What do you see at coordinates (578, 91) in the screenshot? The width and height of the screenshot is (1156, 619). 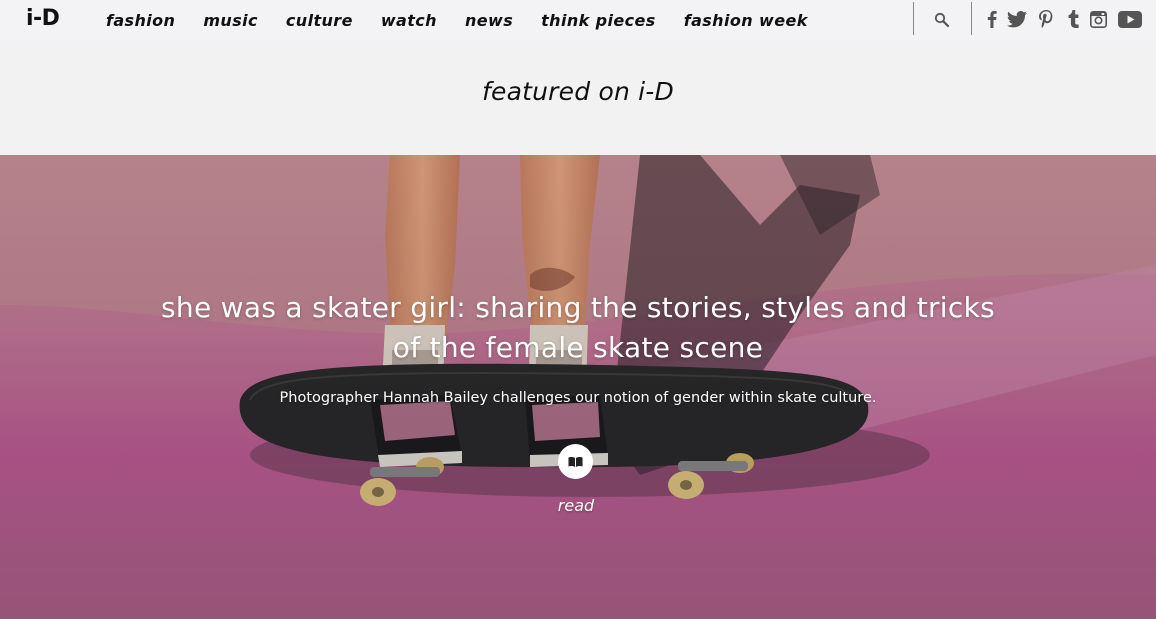 I see `featured-heading: featured on i-D` at bounding box center [578, 91].